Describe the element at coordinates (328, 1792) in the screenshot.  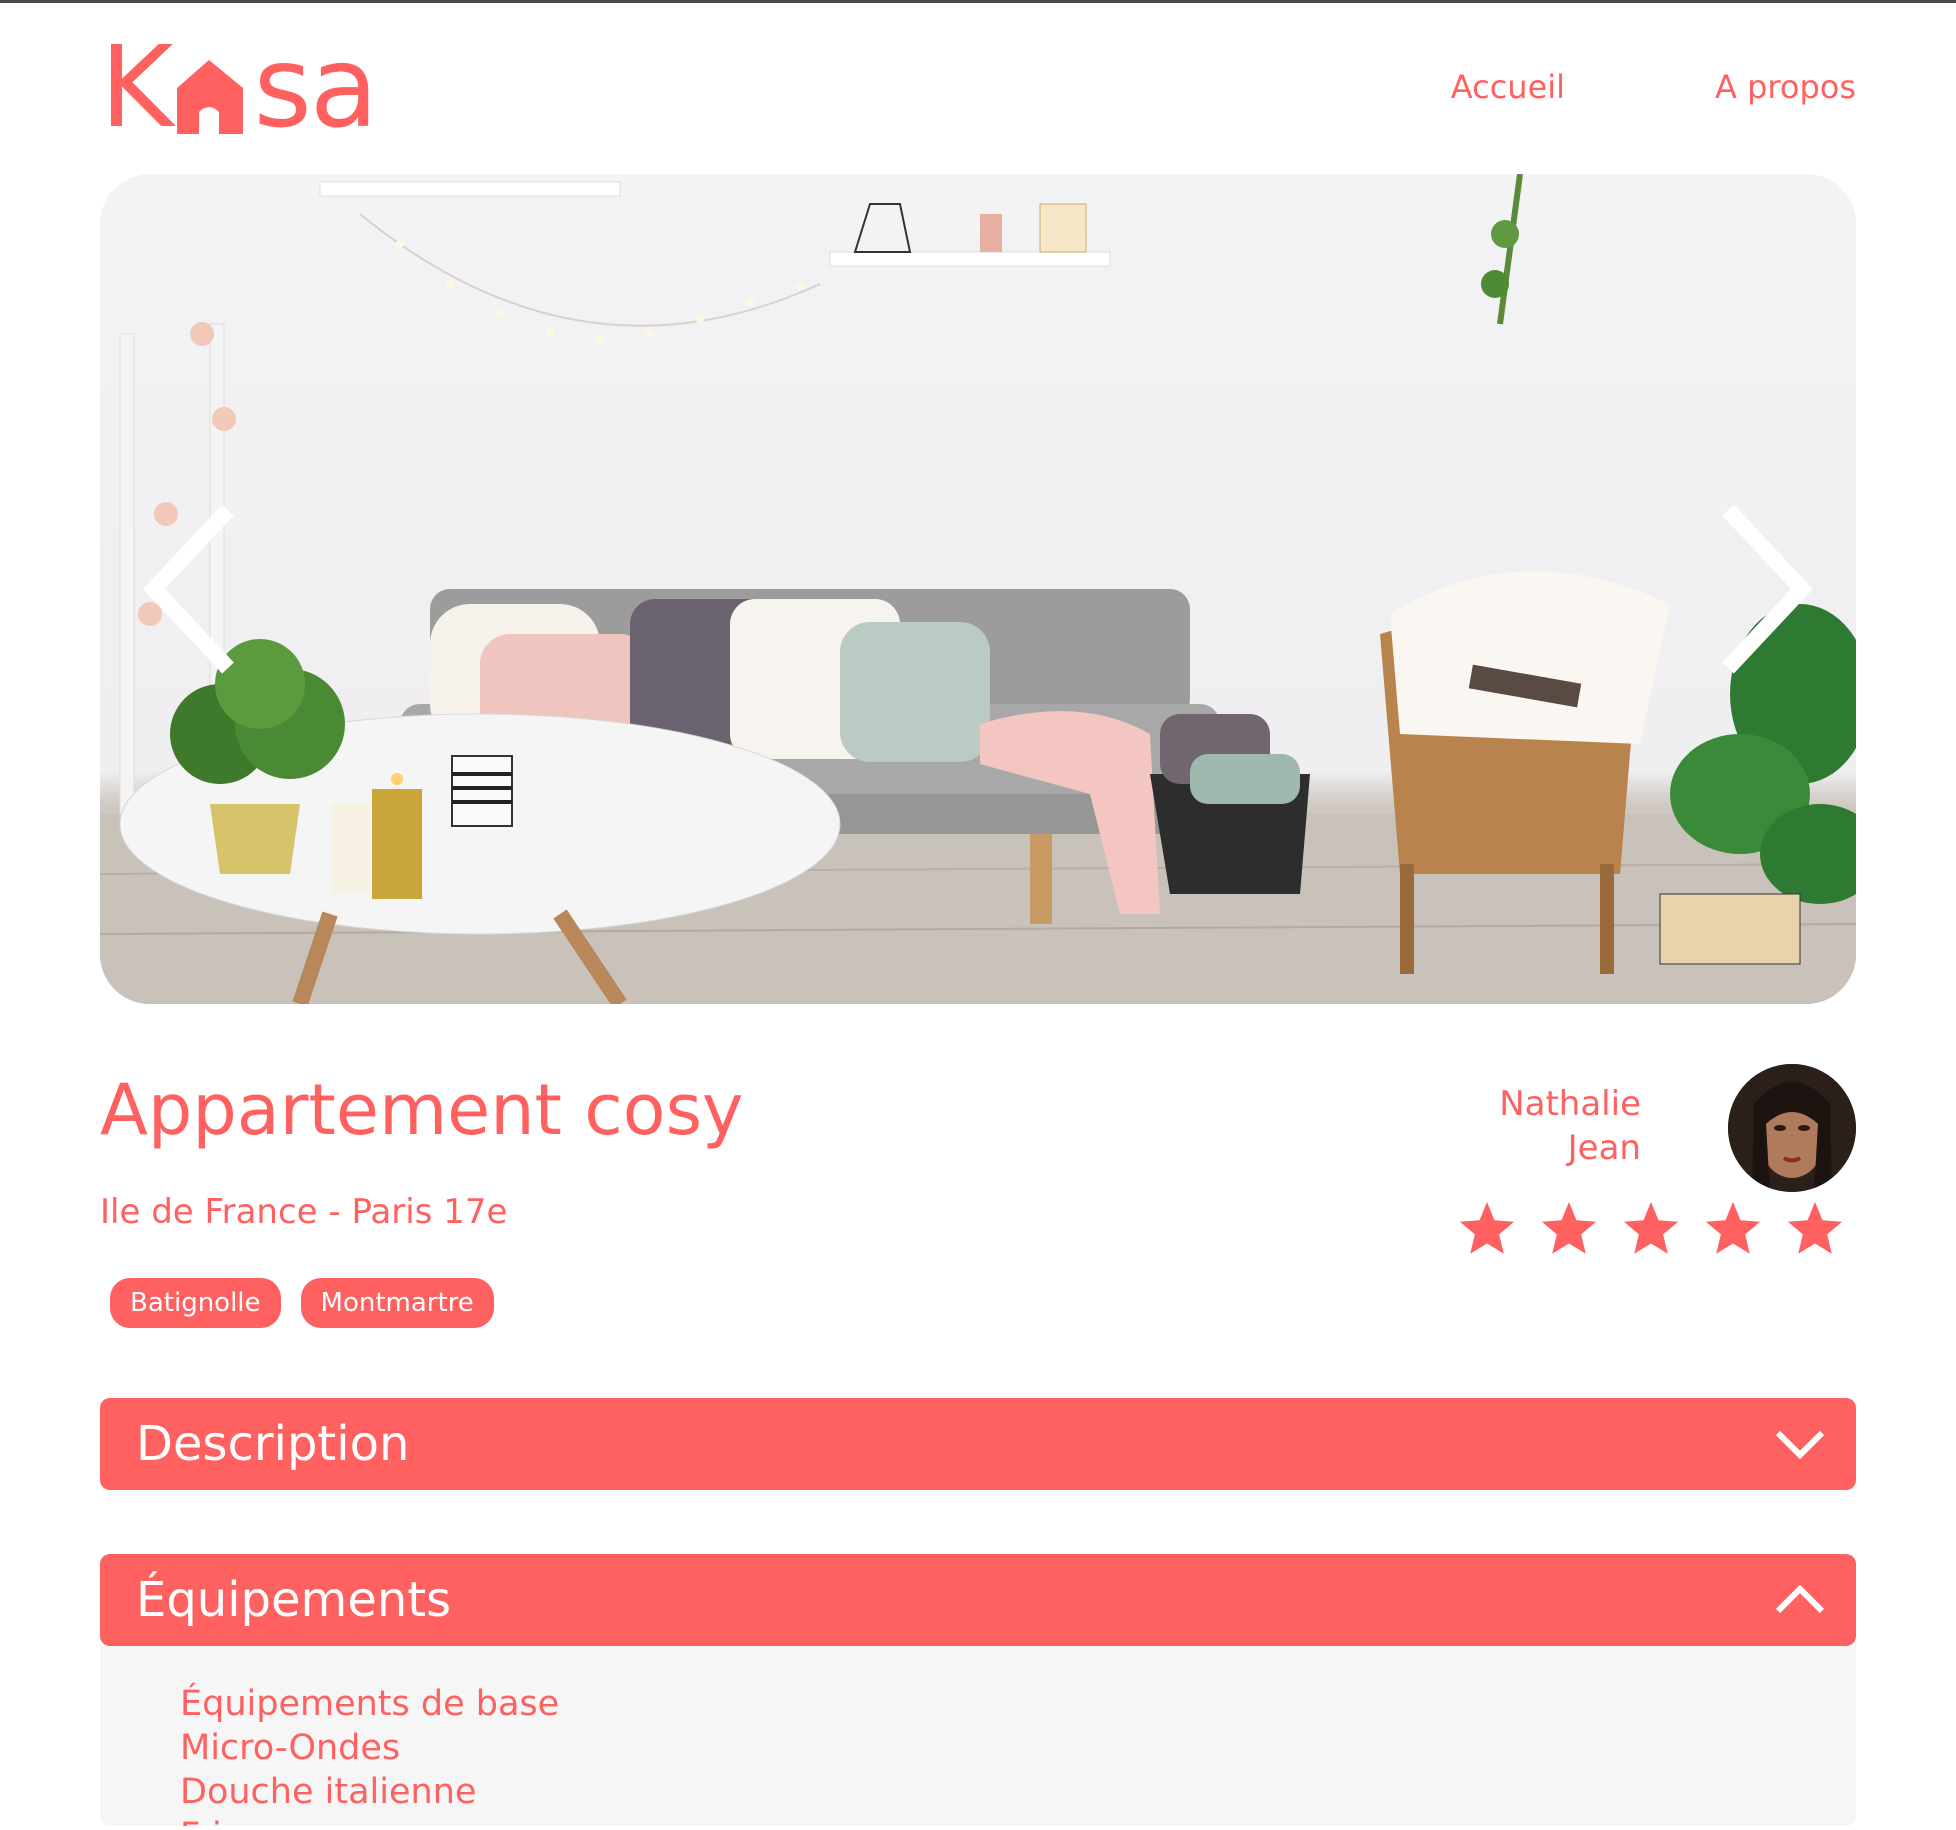
I see `equipment-item: Douche italienne` at that location.